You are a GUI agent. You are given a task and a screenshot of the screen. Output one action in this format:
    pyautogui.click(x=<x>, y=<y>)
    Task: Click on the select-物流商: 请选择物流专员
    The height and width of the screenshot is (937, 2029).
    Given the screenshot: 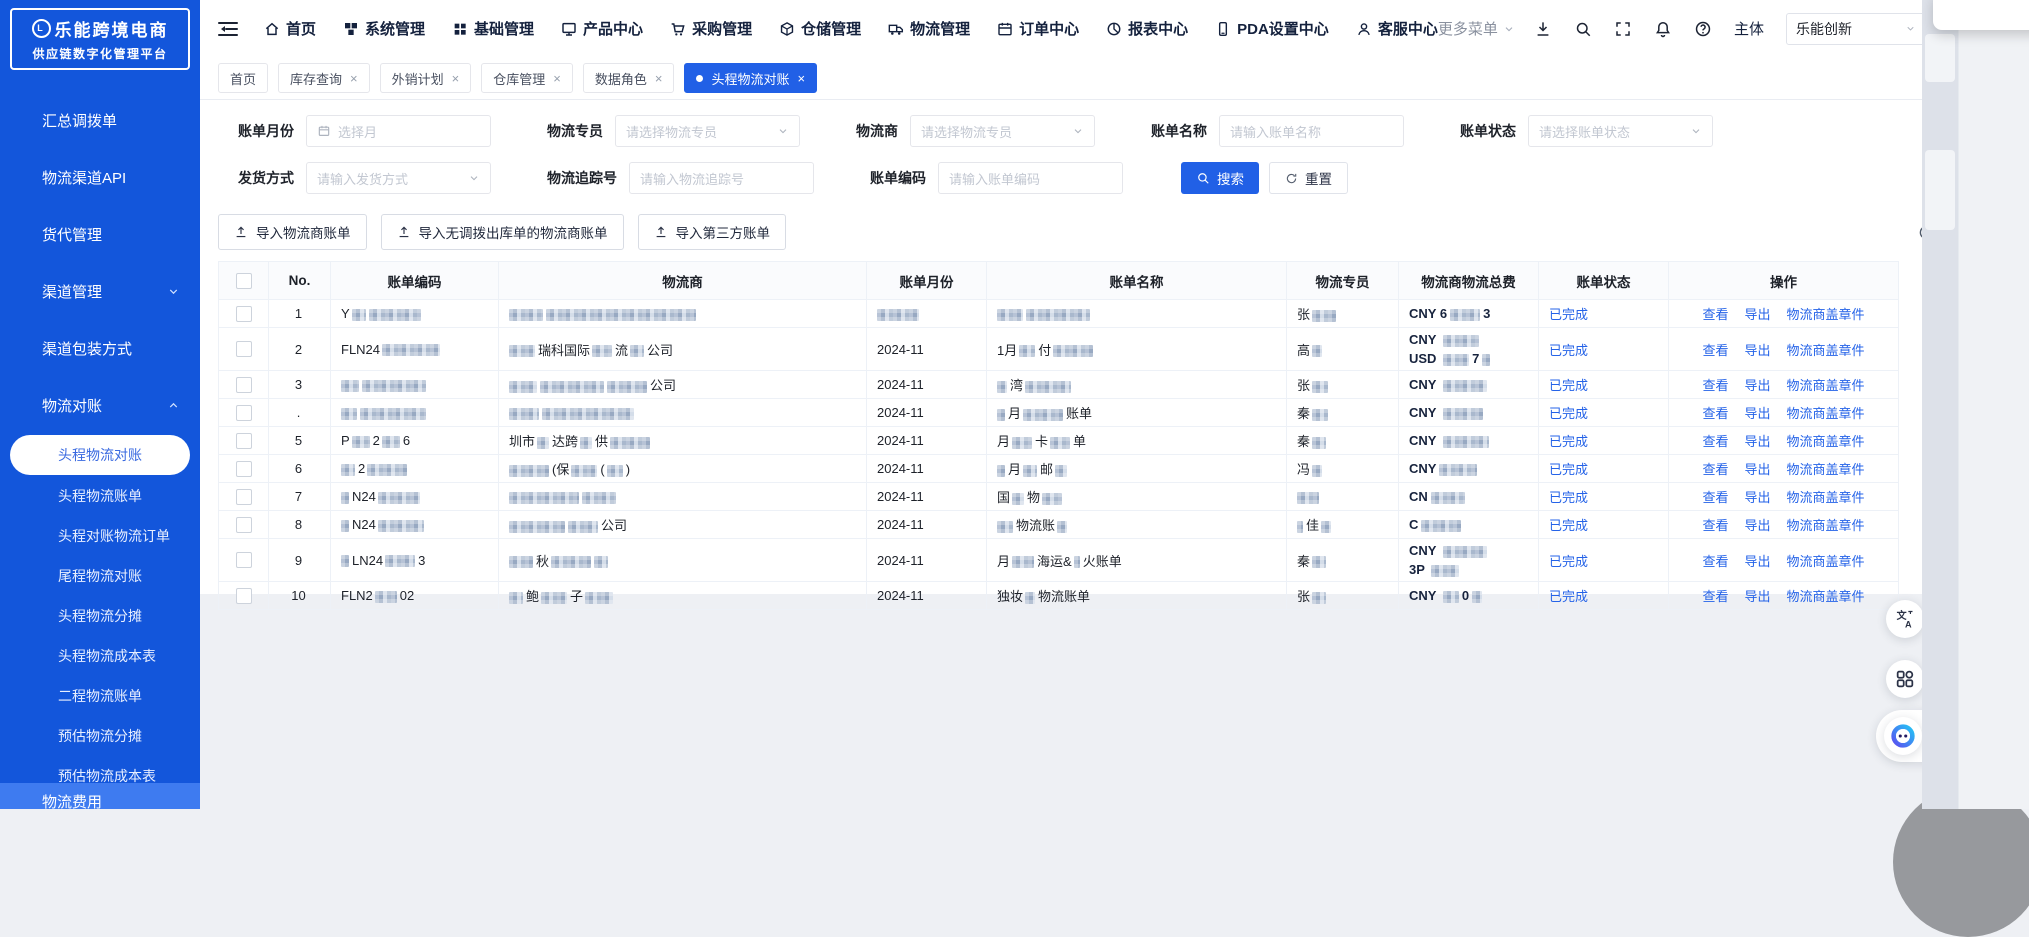 What is the action you would take?
    pyautogui.click(x=1002, y=131)
    